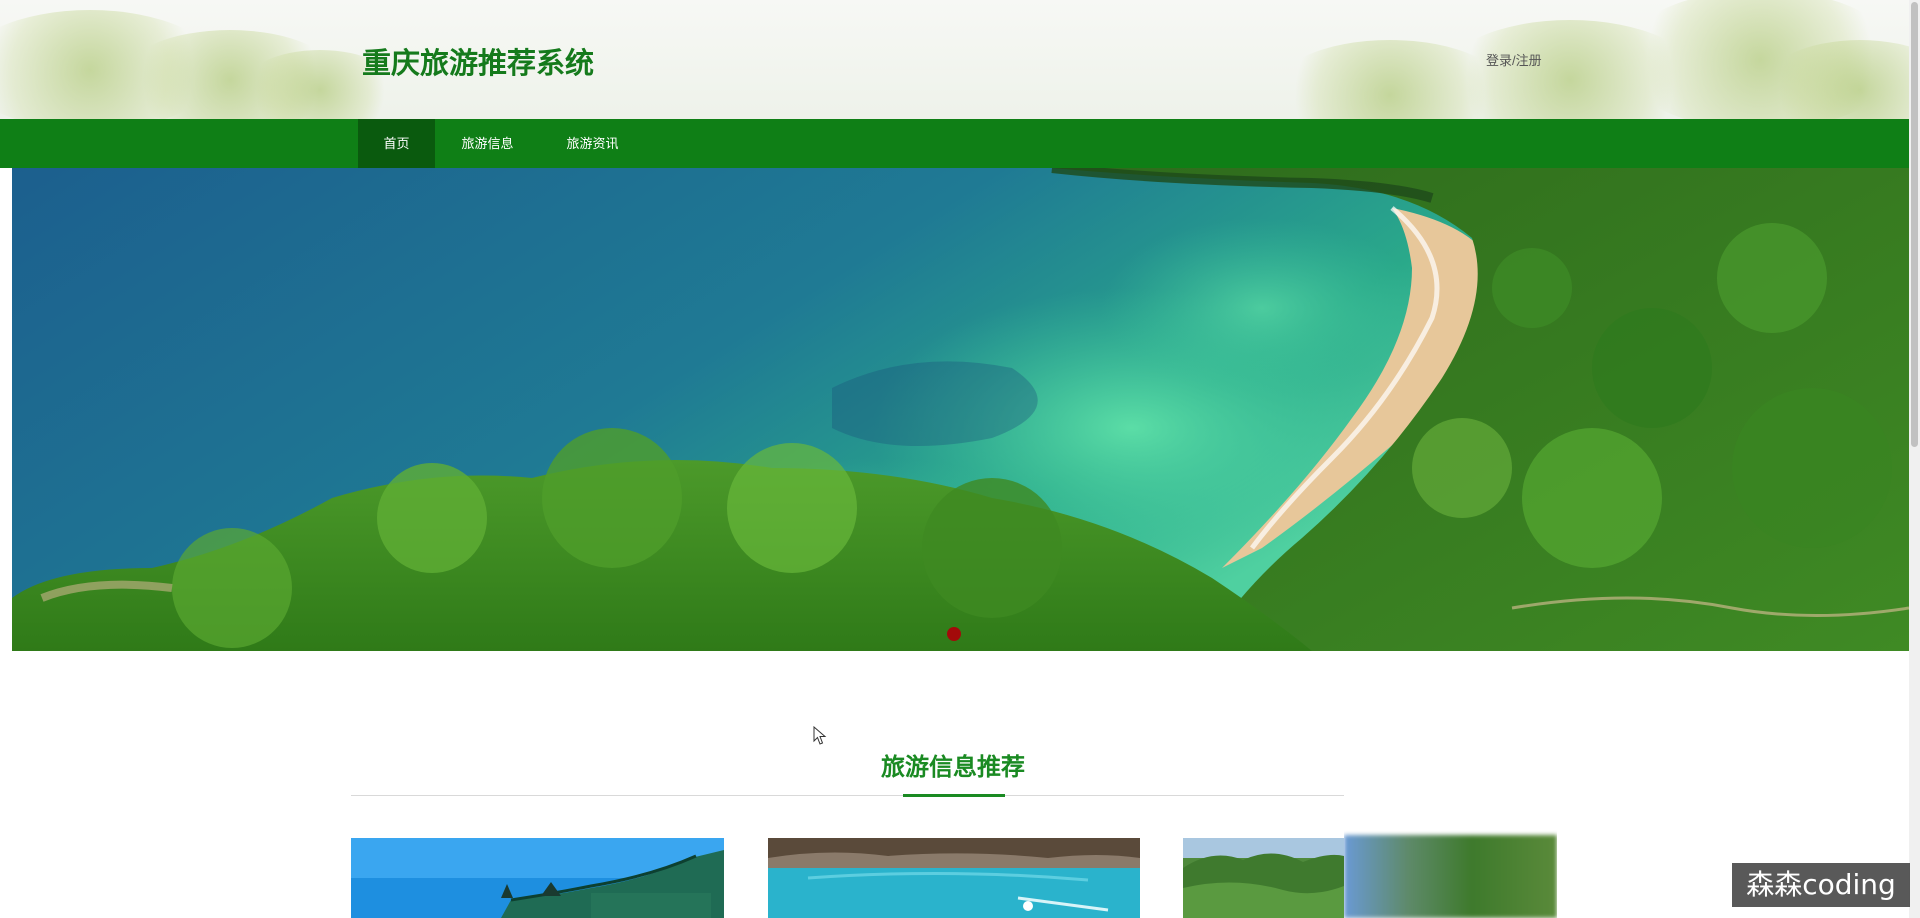 This screenshot has width=1920, height=918. I want to click on watermark: 森森coding, so click(1821, 885).